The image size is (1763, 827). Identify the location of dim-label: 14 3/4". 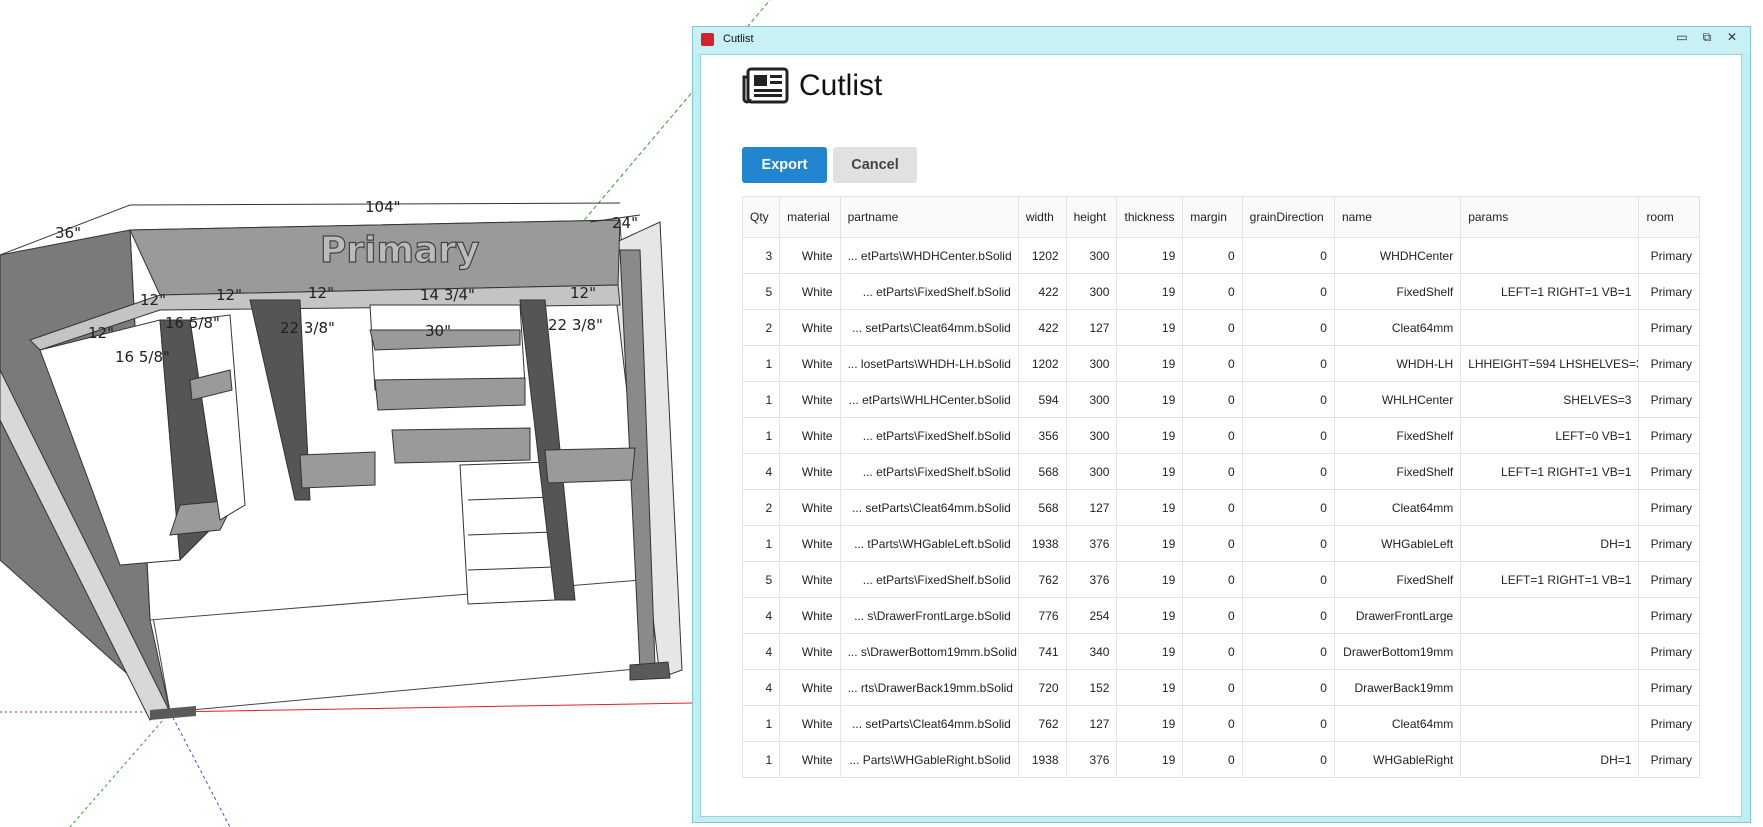
(447, 295).